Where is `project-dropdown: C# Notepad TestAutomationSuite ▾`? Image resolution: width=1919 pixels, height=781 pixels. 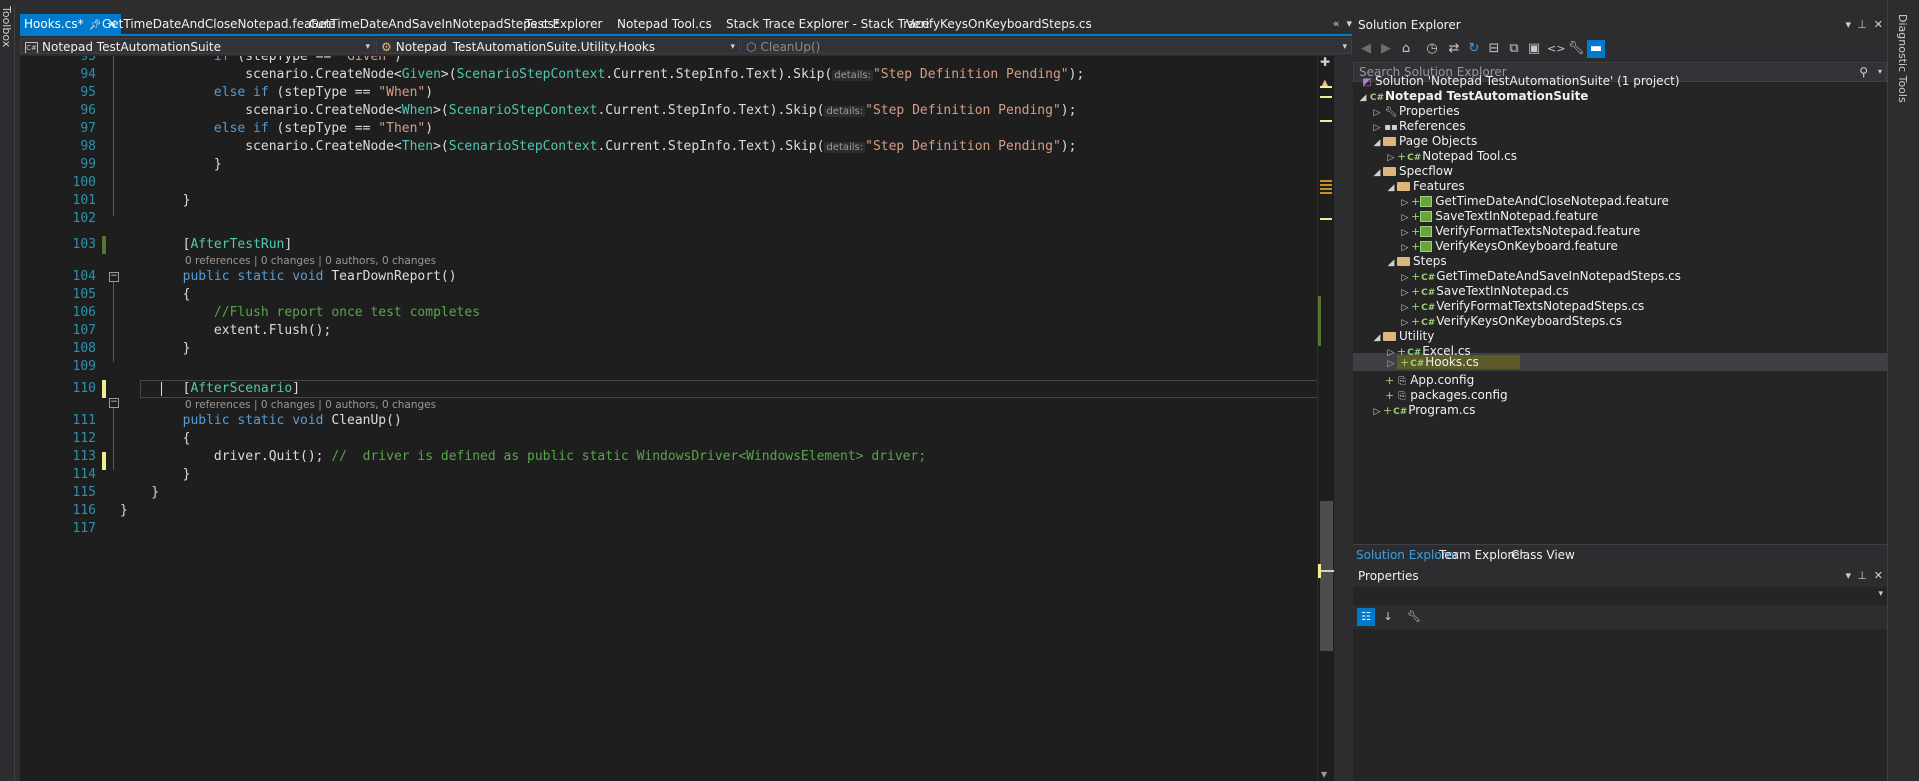
project-dropdown: C# Notepad TestAutomationSuite ▾ is located at coordinates (197, 46).